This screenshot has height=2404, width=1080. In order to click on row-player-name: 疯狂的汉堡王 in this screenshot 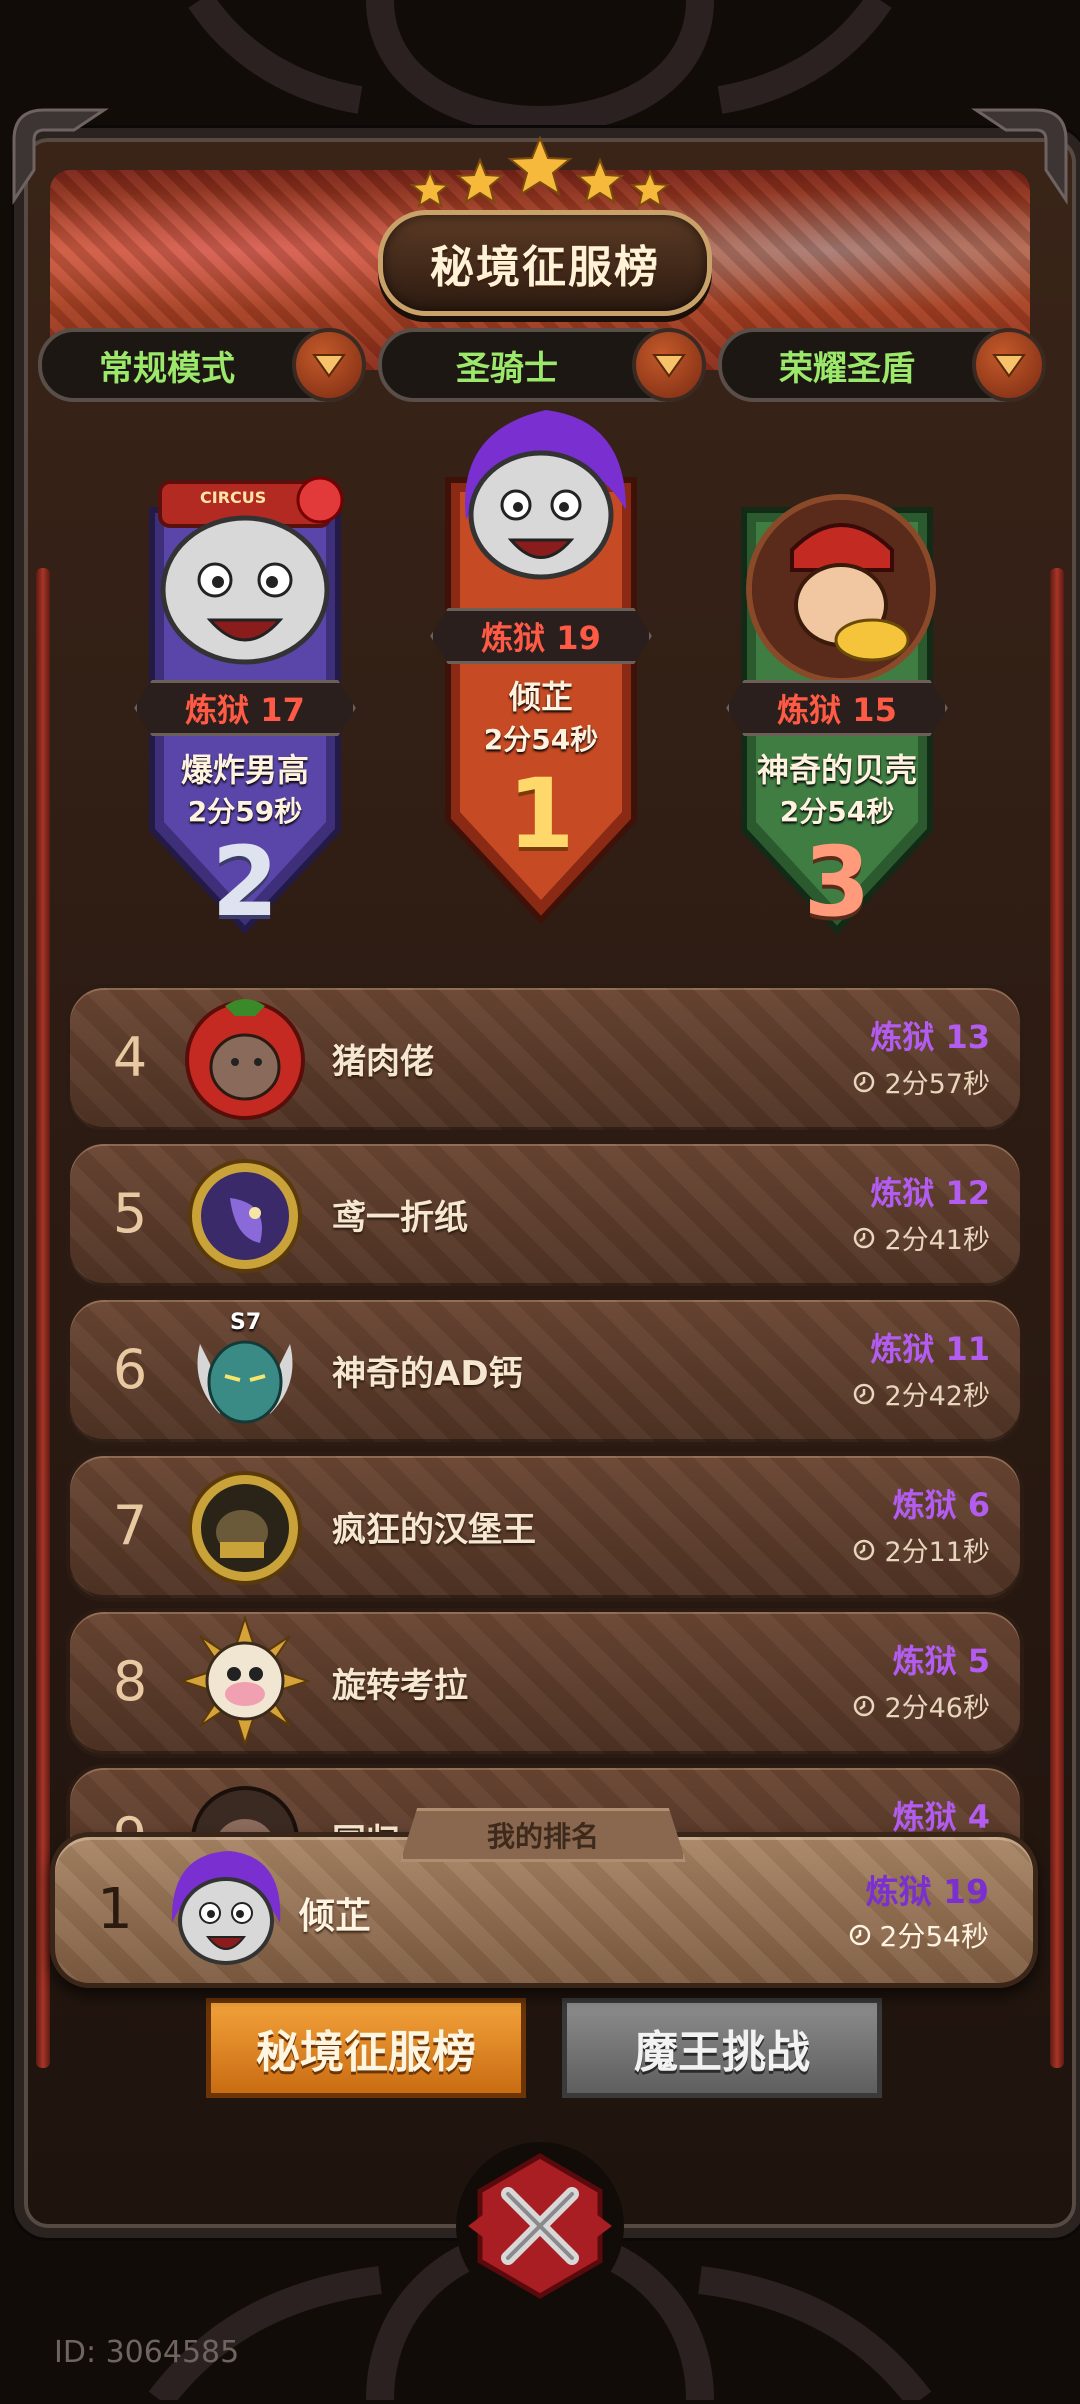, I will do `click(434, 1530)`.